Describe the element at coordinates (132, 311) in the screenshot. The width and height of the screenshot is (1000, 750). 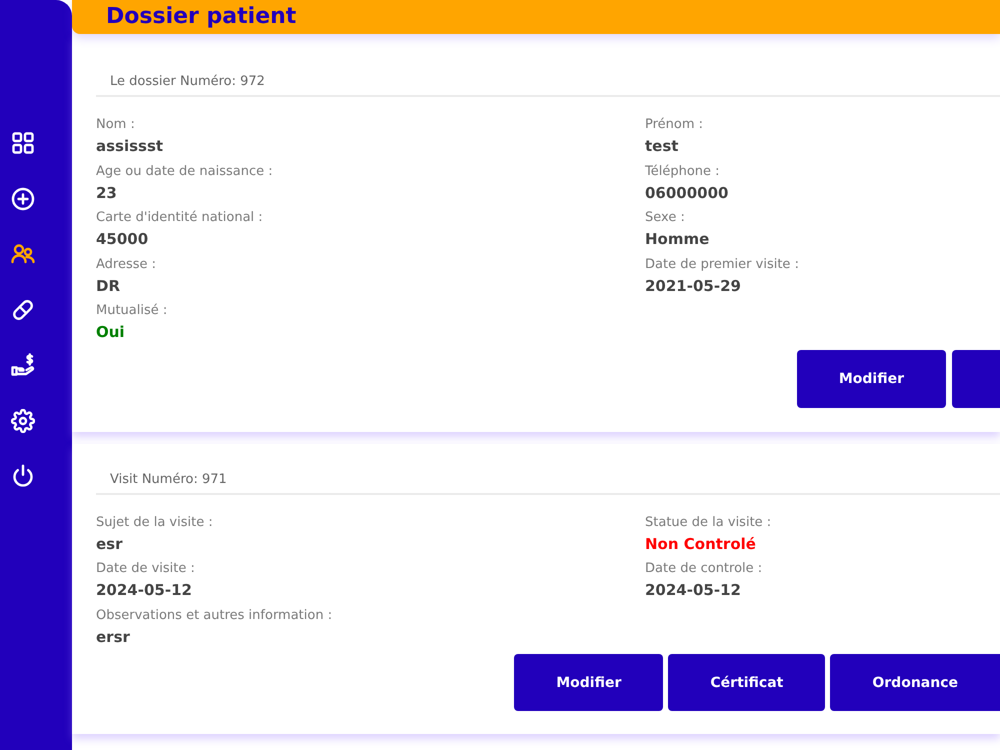
I see `field-label: Mutualisé :` at that location.